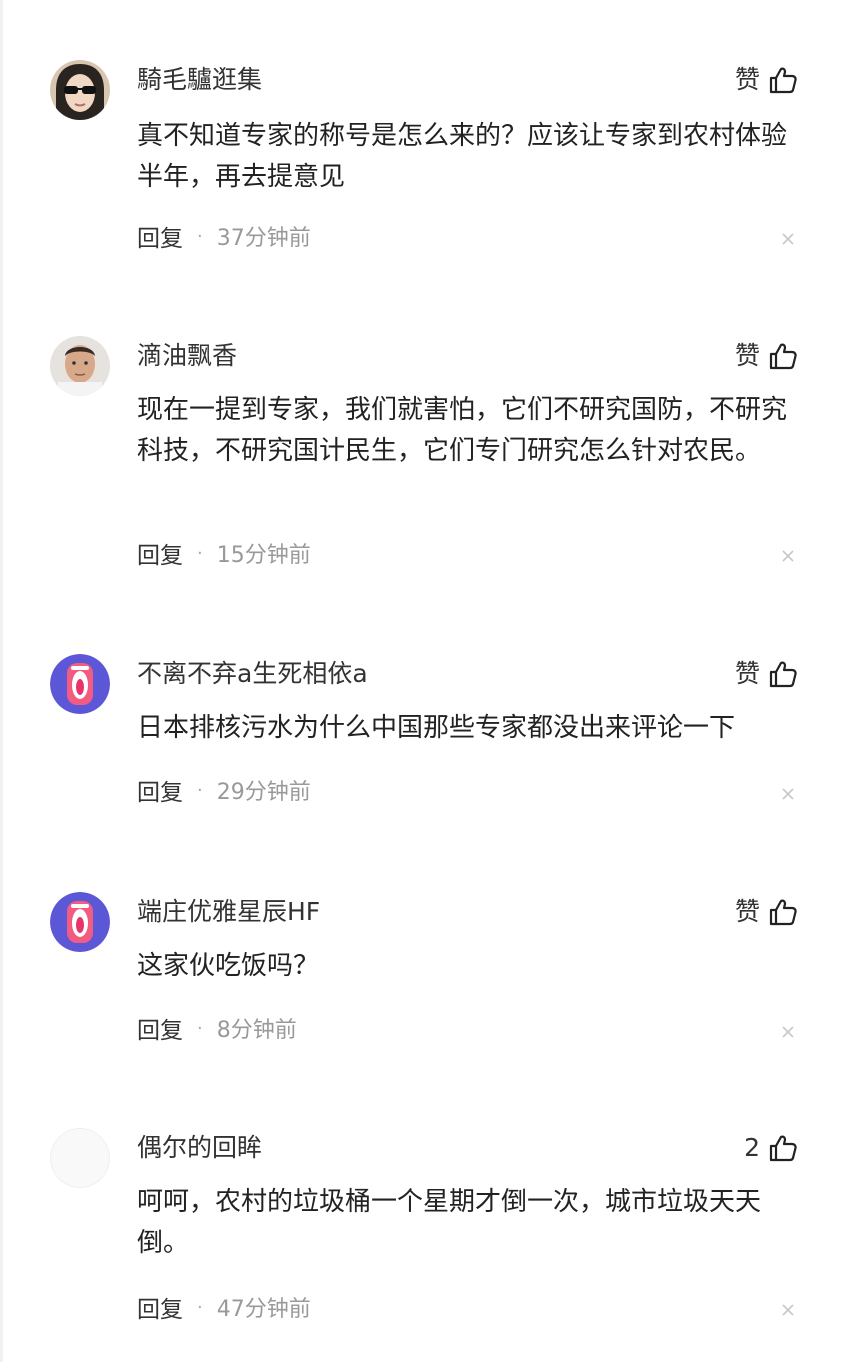  Describe the element at coordinates (80, 90) in the screenshot. I see `sunglasses-person-avatar` at that location.